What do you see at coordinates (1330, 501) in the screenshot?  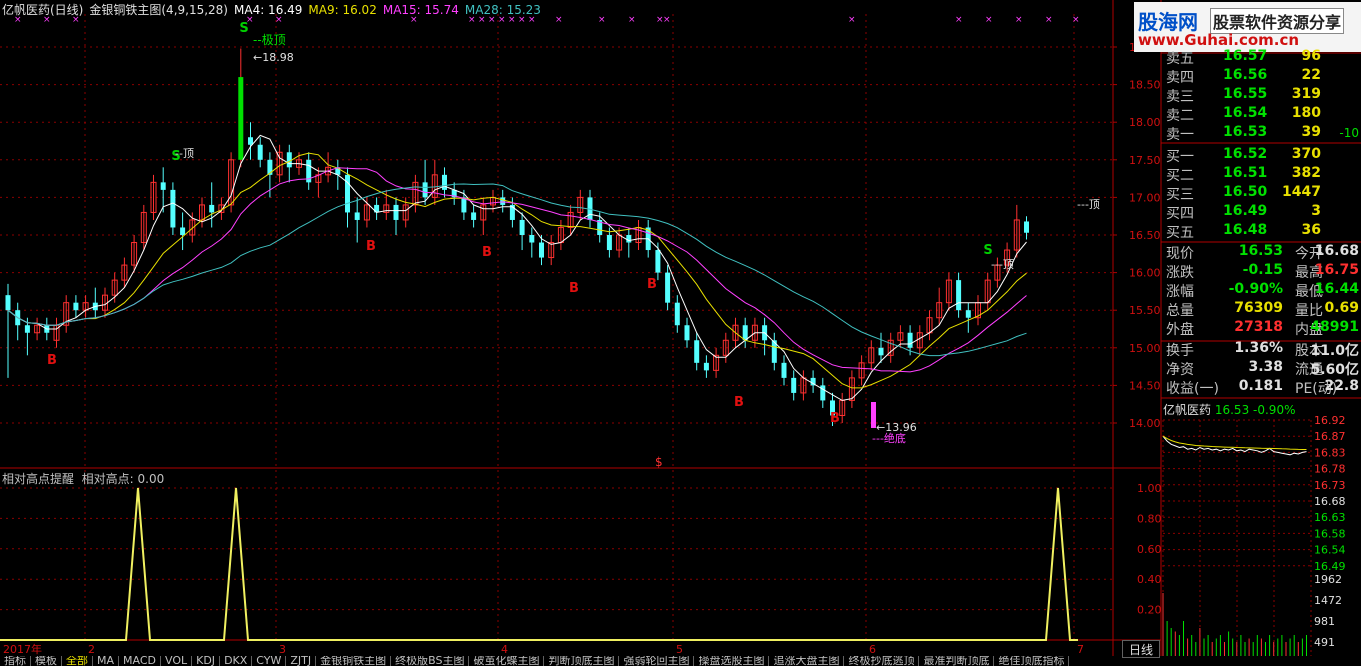 I see `mini-price-label: 16.68` at bounding box center [1330, 501].